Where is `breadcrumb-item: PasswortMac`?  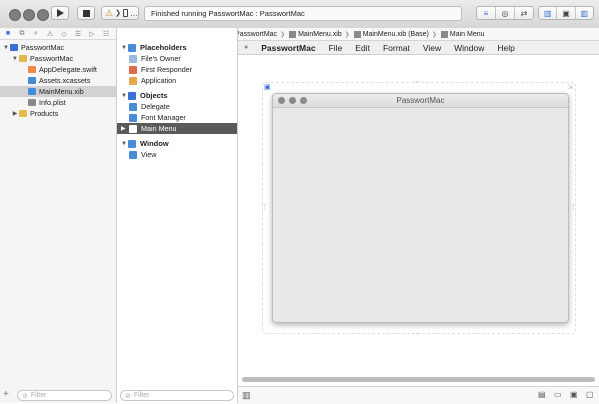
breadcrumb-item: PasswortMac is located at coordinates (256, 34).